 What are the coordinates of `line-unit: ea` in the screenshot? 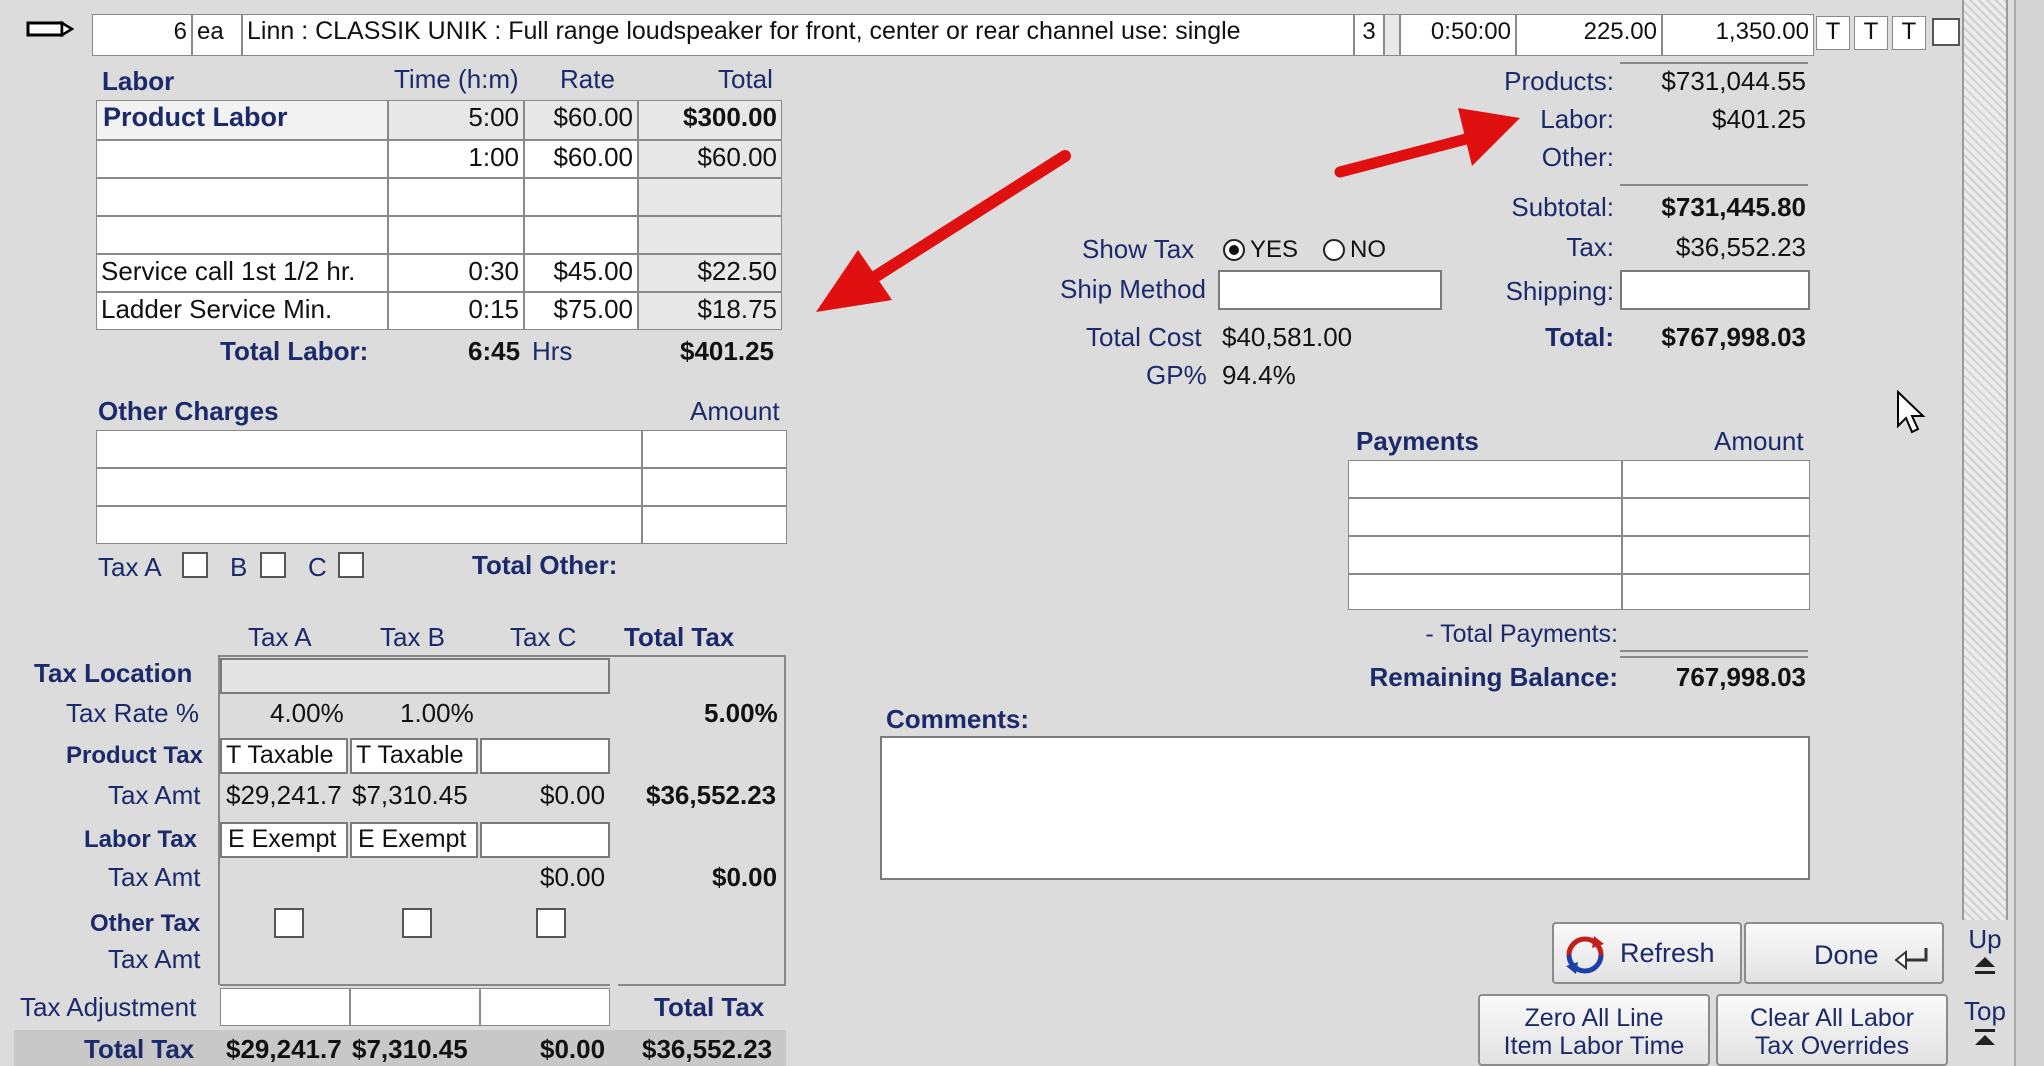 It's located at (217, 35).